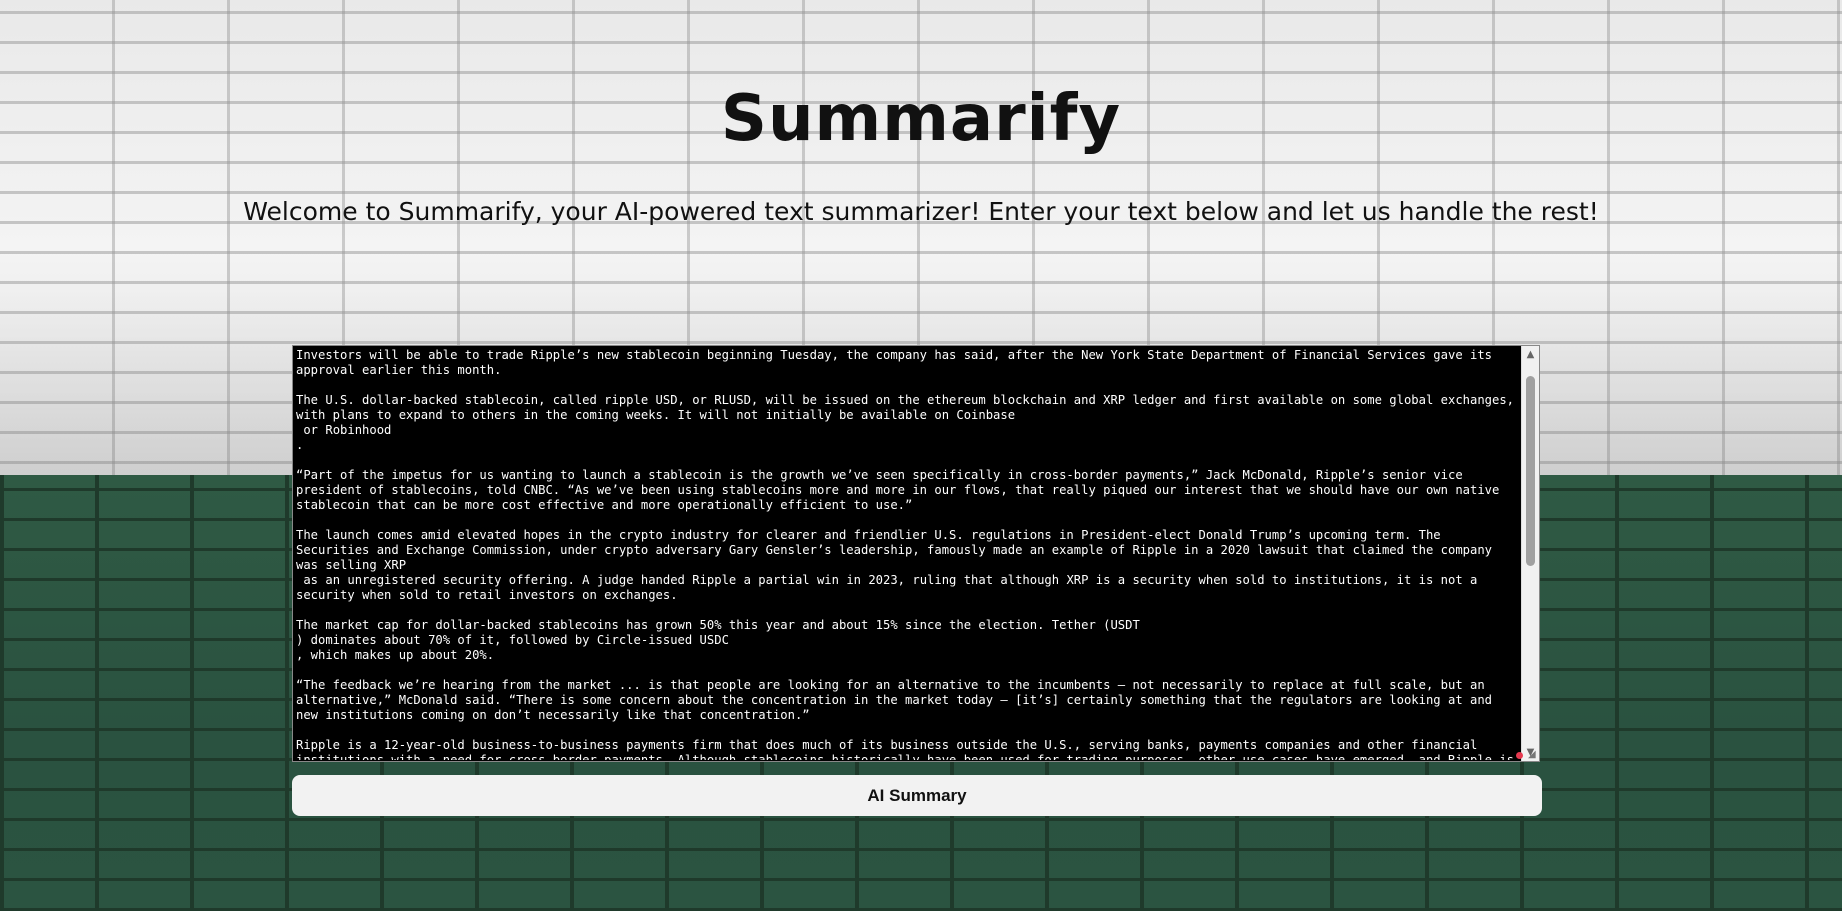 The image size is (1842, 911). I want to click on cursor-dot-icon, so click(1519, 755).